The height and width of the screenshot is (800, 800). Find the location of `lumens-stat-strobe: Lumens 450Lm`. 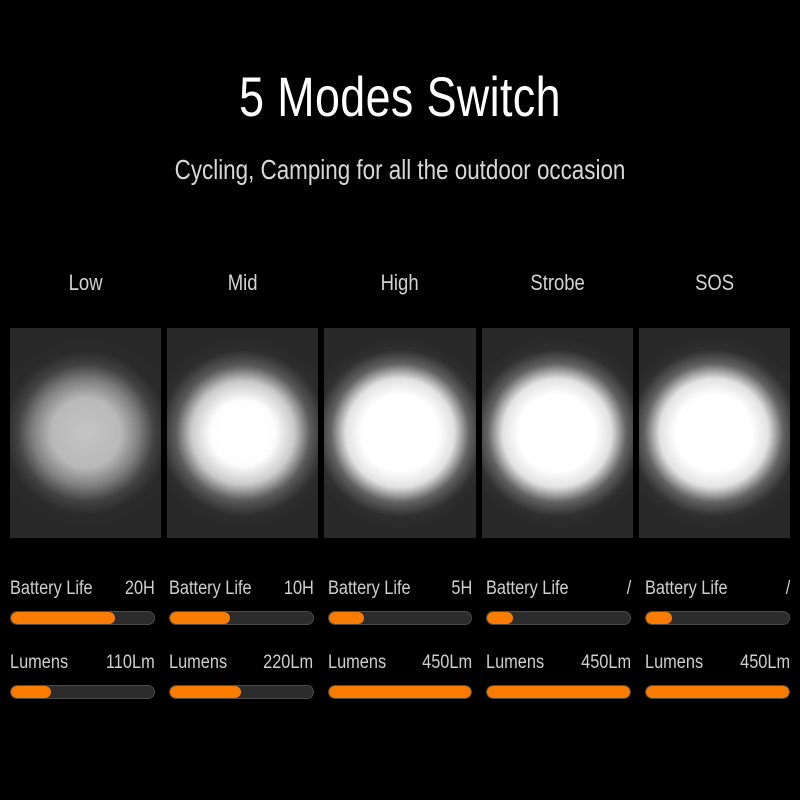

lumens-stat-strobe: Lumens 450Lm is located at coordinates (559, 674).